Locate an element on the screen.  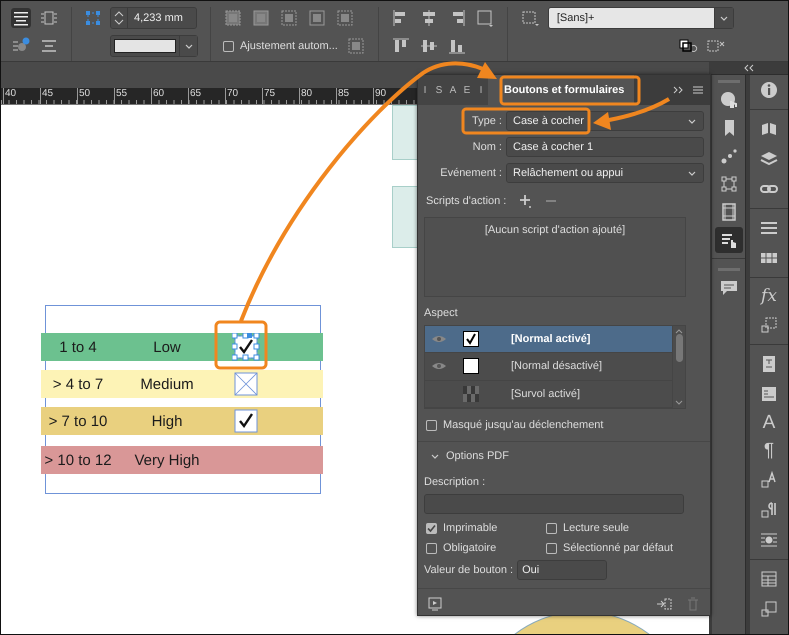
appearance-row: [Normal désactivé] is located at coordinates (548, 367).